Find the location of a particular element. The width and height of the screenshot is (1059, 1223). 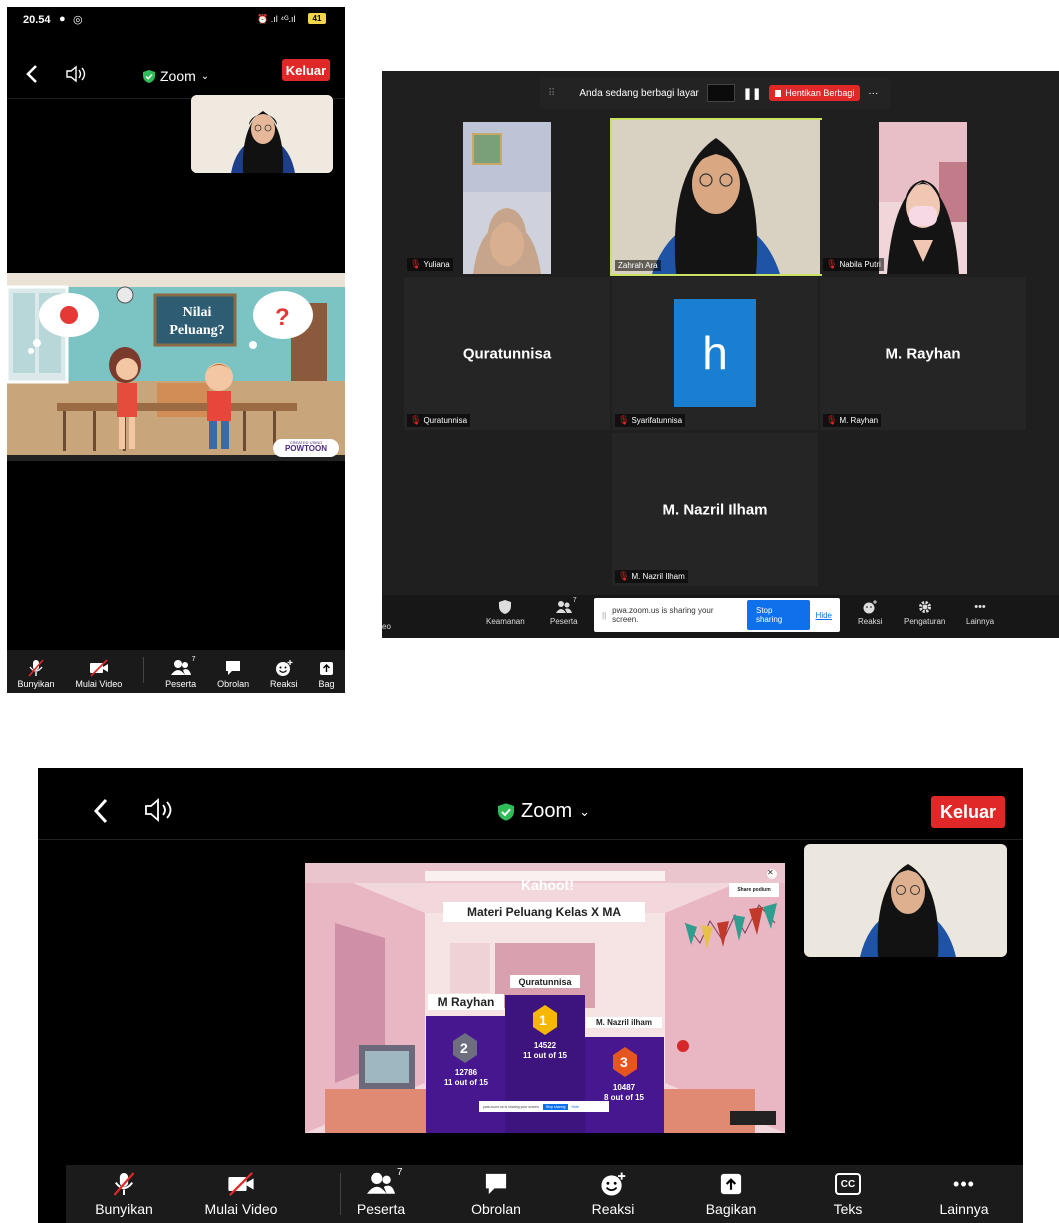

video-tile-syarifatunnisa: h 🎙 Syarifatunnisa is located at coordinates (715, 353).